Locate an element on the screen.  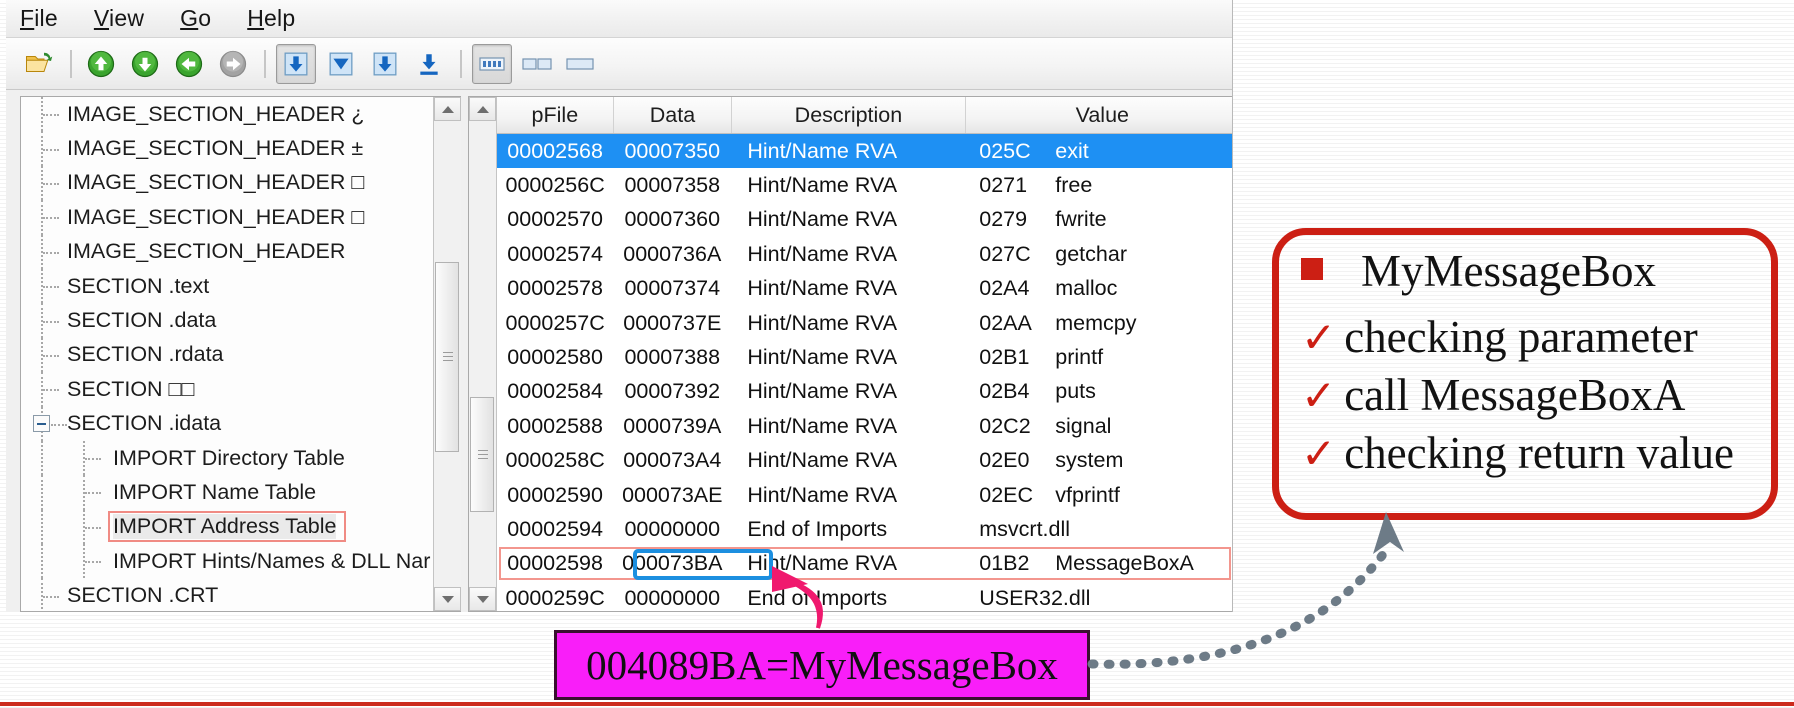
column-header-pfile: pFile is located at coordinates (555, 115).